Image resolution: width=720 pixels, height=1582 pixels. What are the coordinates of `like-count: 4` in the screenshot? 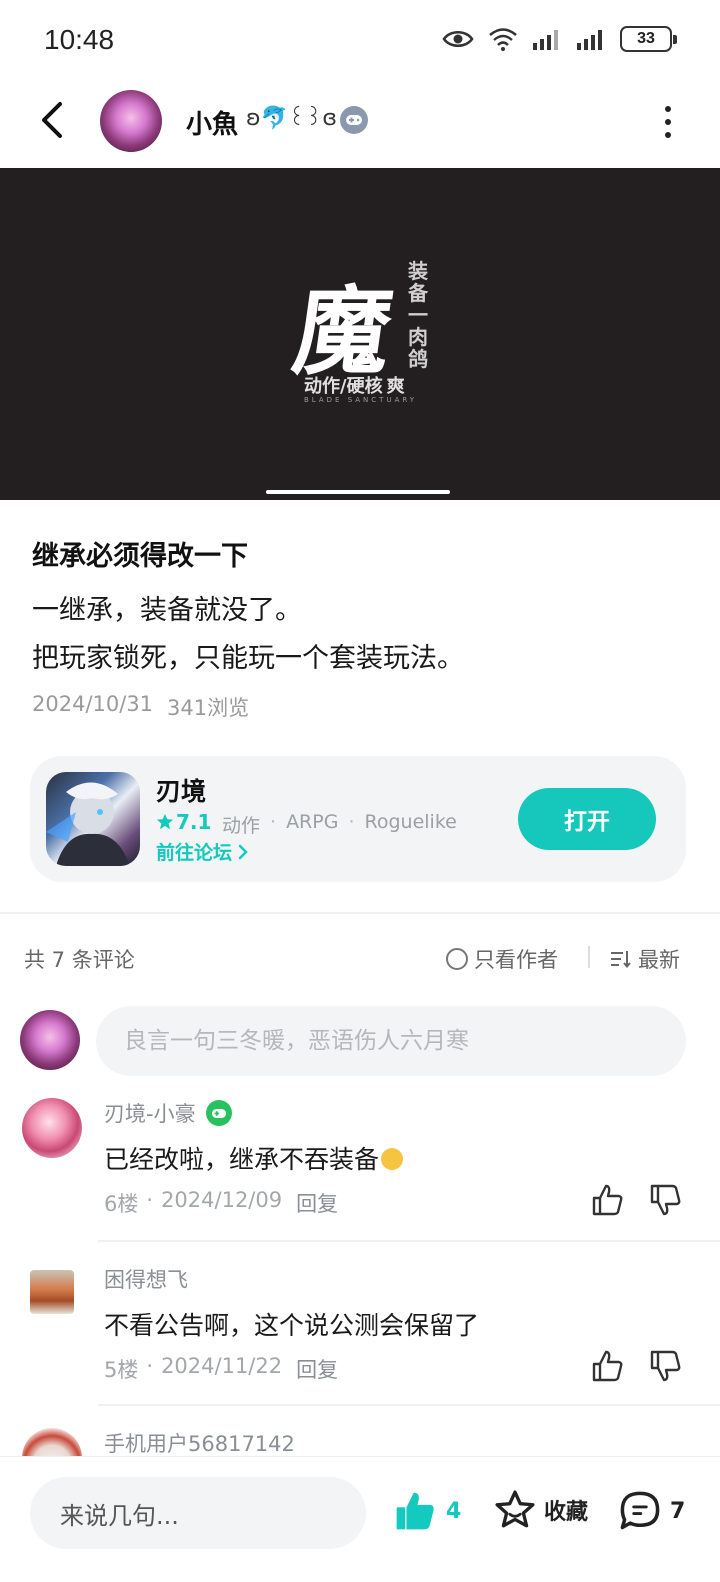 It's located at (454, 1511).